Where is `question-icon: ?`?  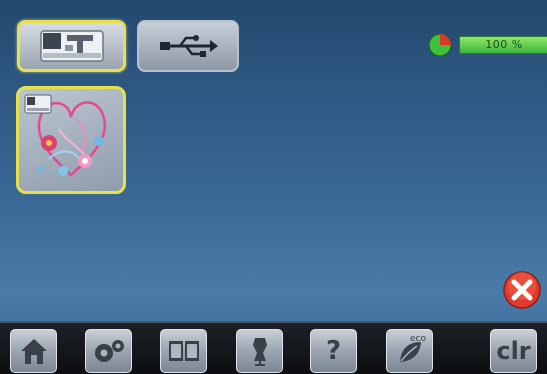 question-icon: ? is located at coordinates (333, 351).